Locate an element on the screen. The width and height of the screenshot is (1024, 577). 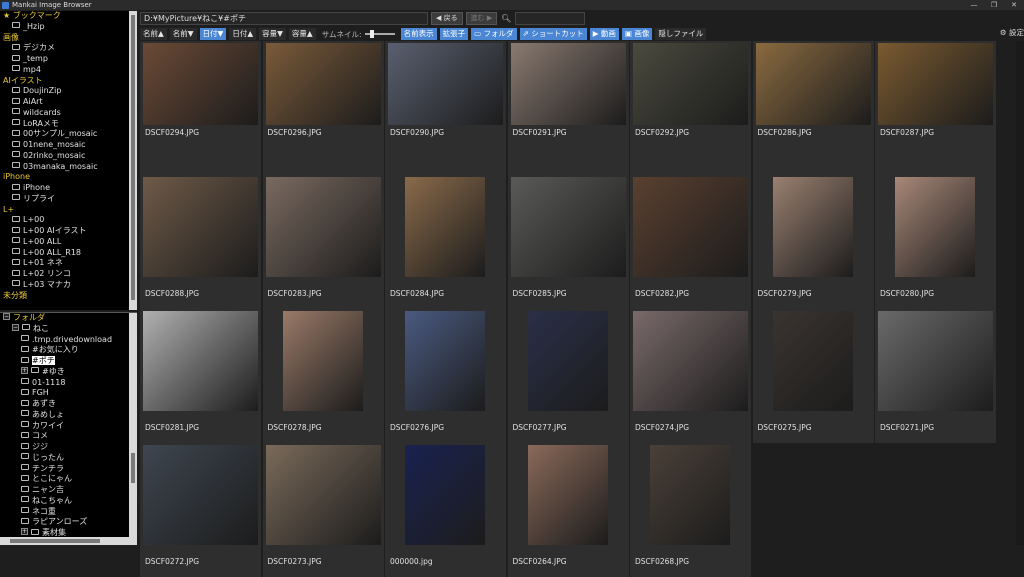
filter-toggle: ⇗ ショートカット is located at coordinates (553, 34).